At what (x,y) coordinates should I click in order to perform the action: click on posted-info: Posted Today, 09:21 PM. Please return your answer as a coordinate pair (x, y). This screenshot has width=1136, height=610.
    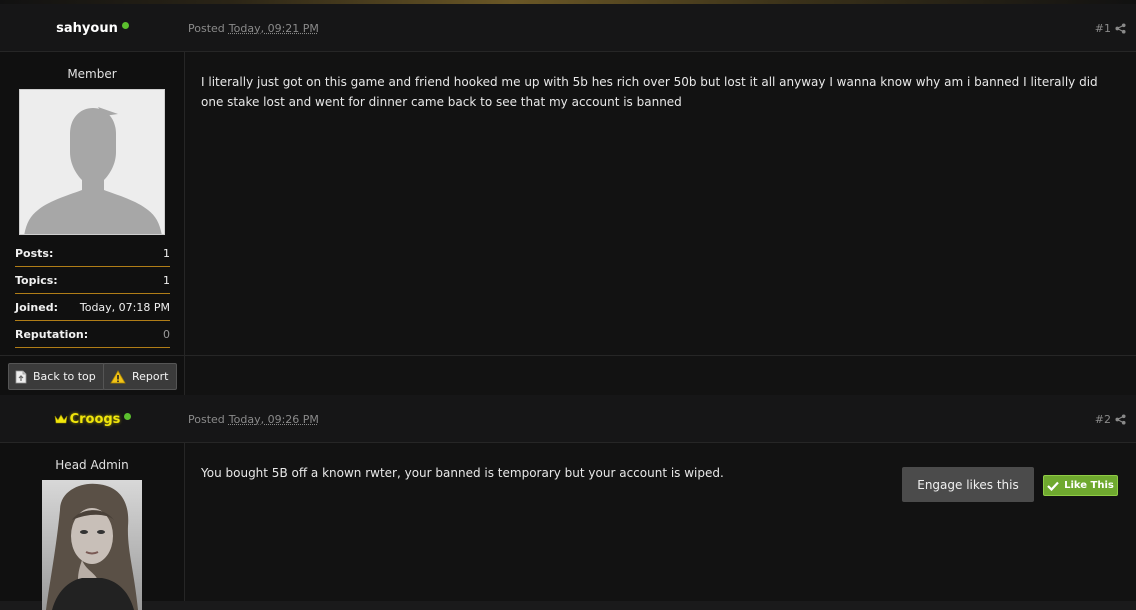
    Looking at the image, I should click on (253, 28).